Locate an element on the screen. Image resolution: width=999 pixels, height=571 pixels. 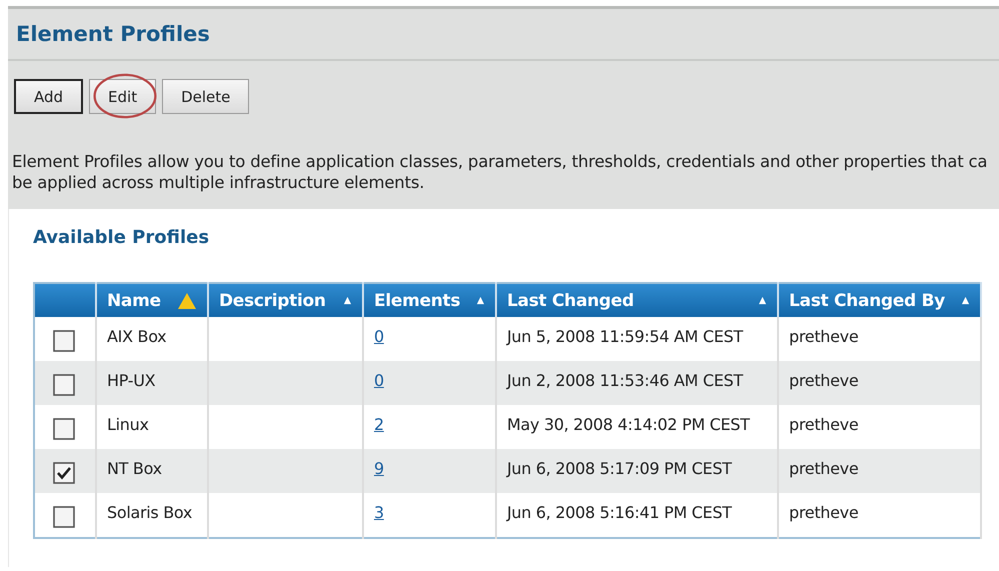
table-cell: May 30, 2008 4:14:02 PM CEST is located at coordinates (628, 424).